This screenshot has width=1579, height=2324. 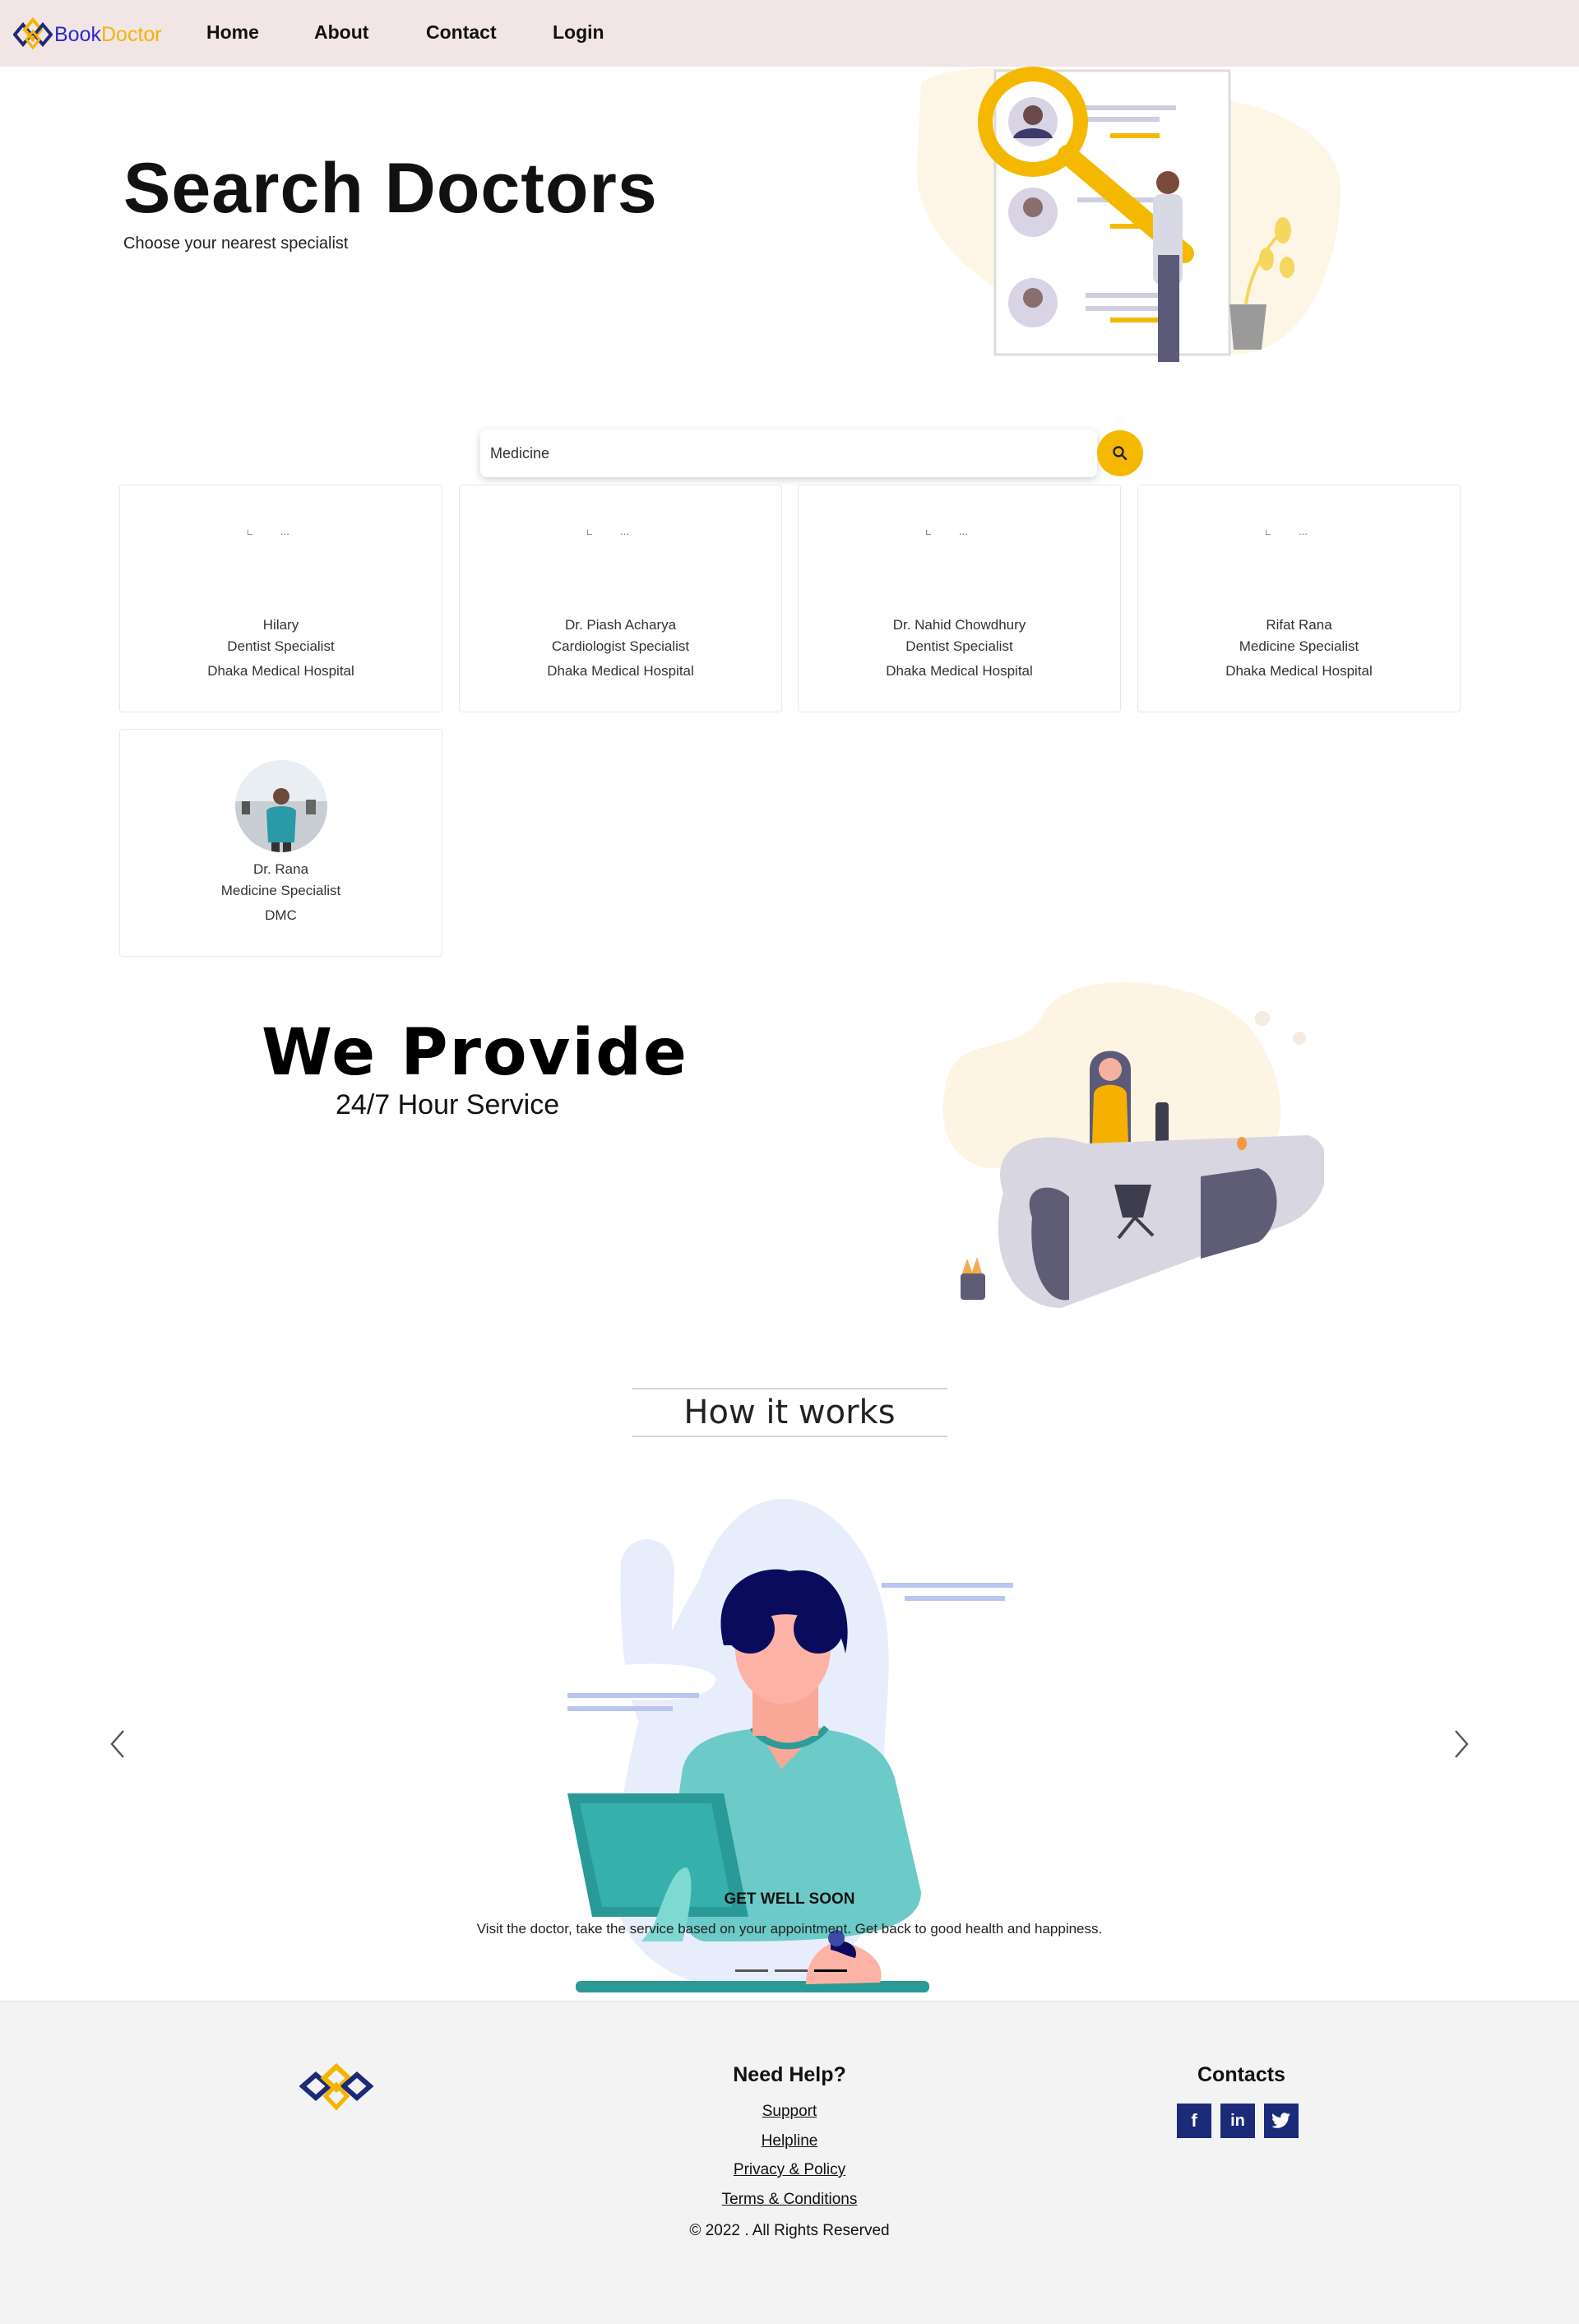 I want to click on doctor-specialty: Cardiologist Specialist, so click(x=621, y=646).